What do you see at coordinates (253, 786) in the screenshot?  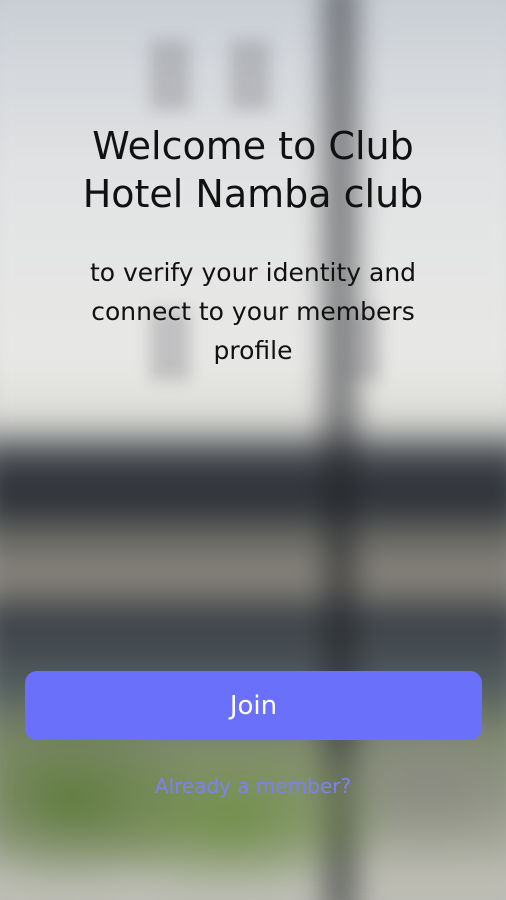 I see `already-member-link: Already a member?` at bounding box center [253, 786].